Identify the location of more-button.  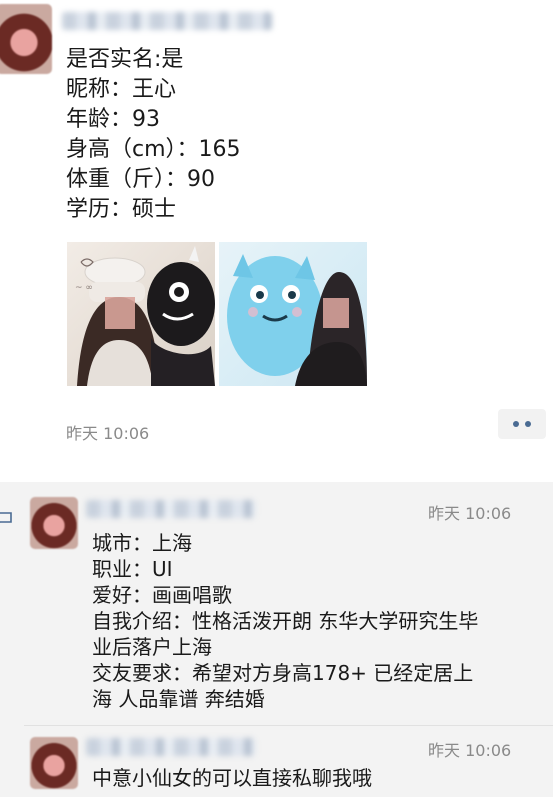
(522, 424).